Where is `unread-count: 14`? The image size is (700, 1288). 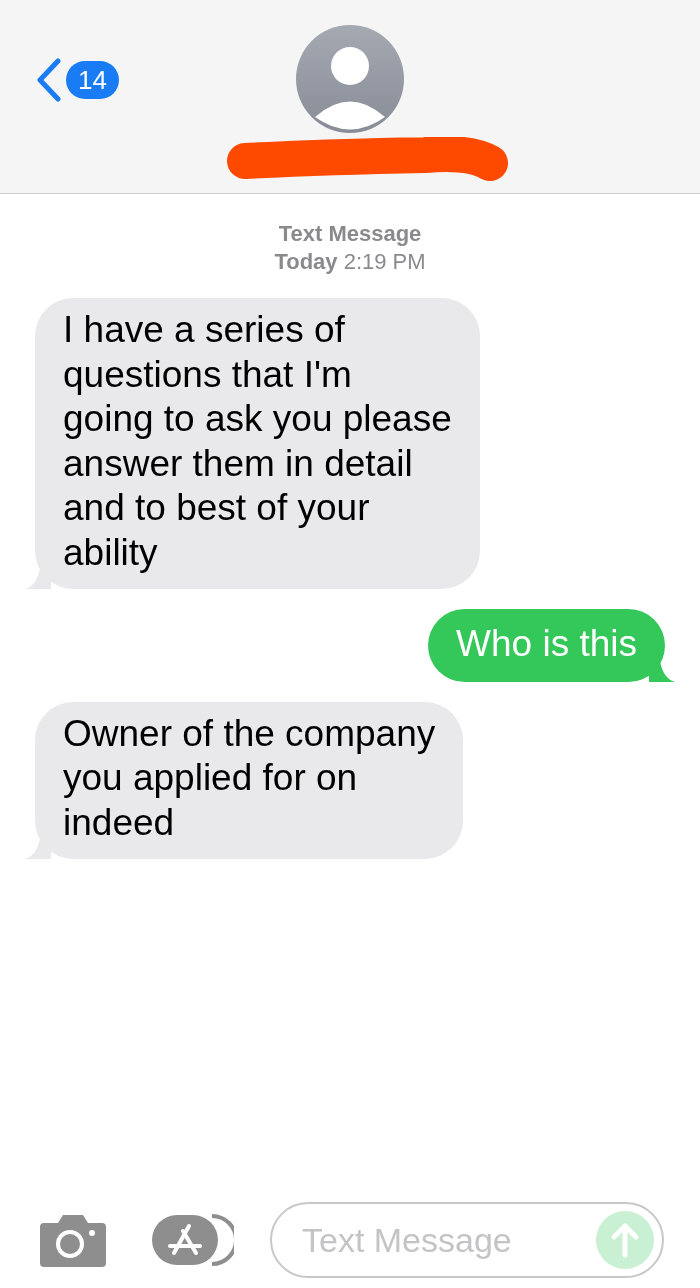 unread-count: 14 is located at coordinates (92, 80).